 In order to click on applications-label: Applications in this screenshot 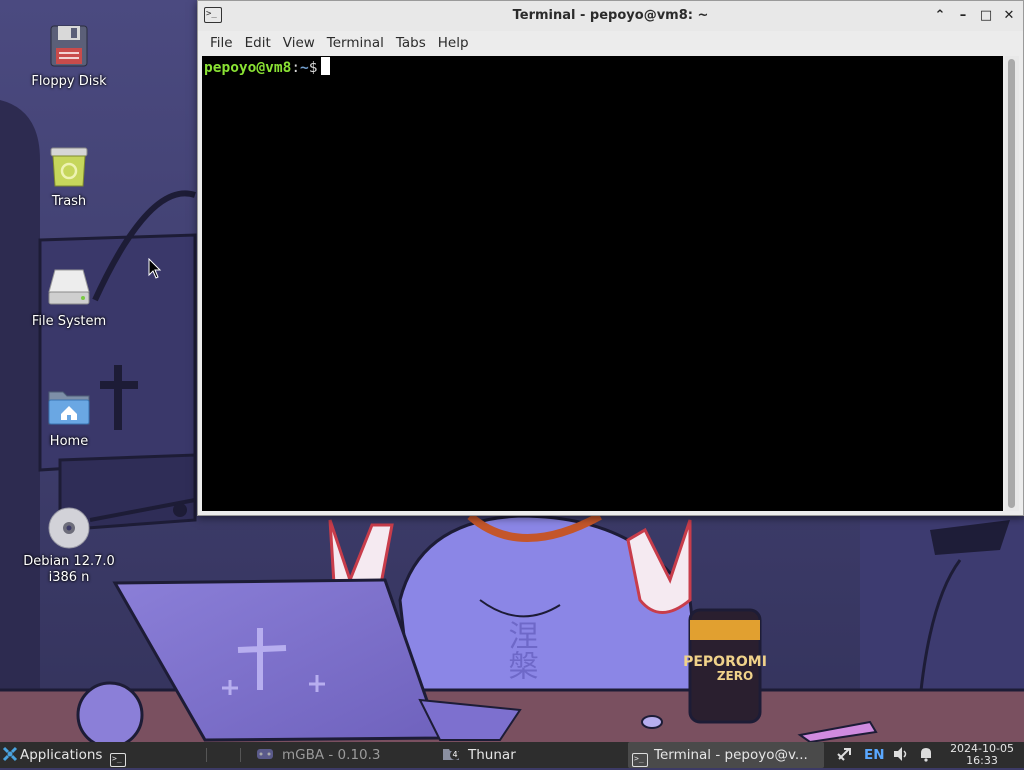, I will do `click(61, 755)`.